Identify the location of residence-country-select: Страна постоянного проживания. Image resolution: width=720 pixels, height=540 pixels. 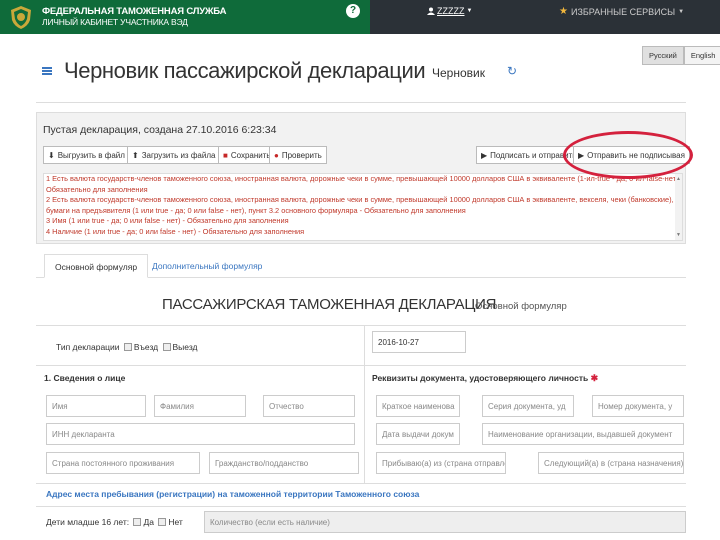
(123, 463).